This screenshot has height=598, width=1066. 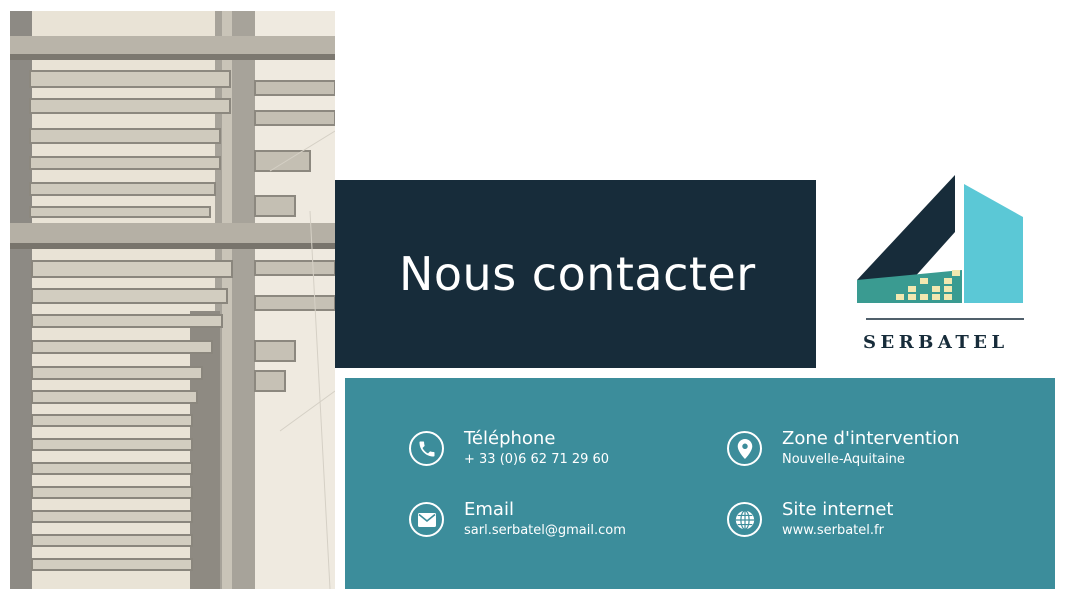 What do you see at coordinates (426, 519) in the screenshot?
I see `mail-icon` at bounding box center [426, 519].